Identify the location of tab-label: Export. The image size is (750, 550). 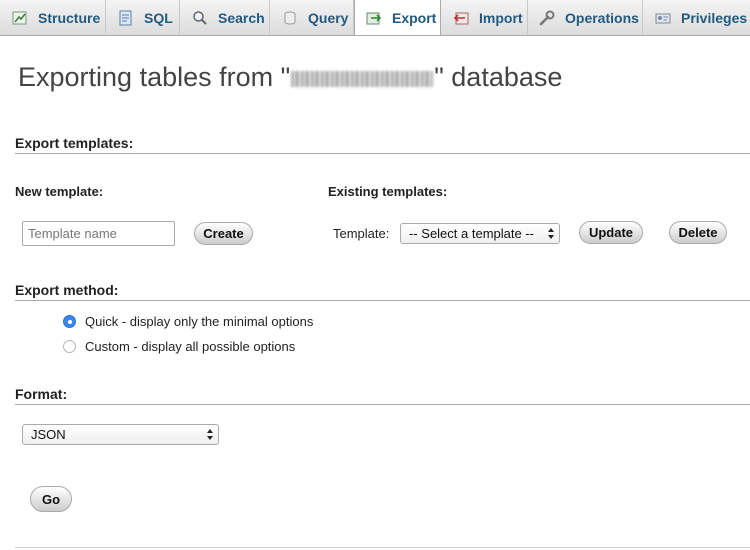
(414, 18).